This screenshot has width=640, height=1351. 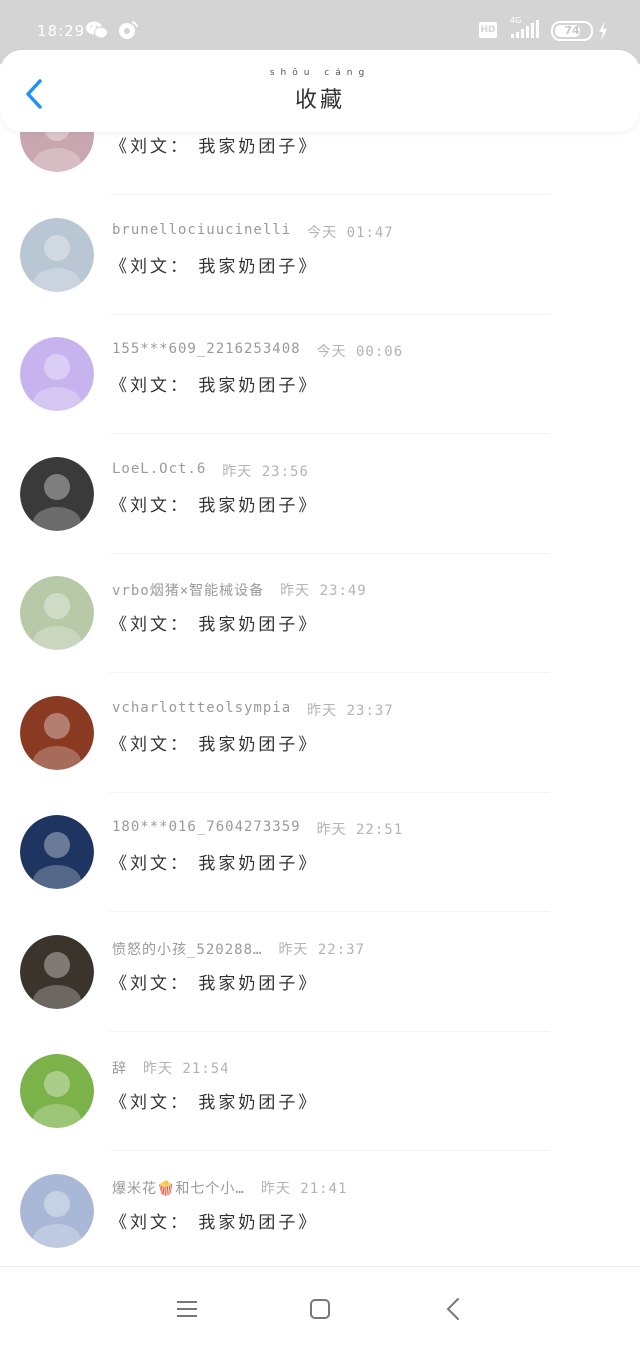 I want to click on favorite-row: vcharlottteolsympia 昨天 23:37 《刘文： 我家奶团子》, so click(x=320, y=733).